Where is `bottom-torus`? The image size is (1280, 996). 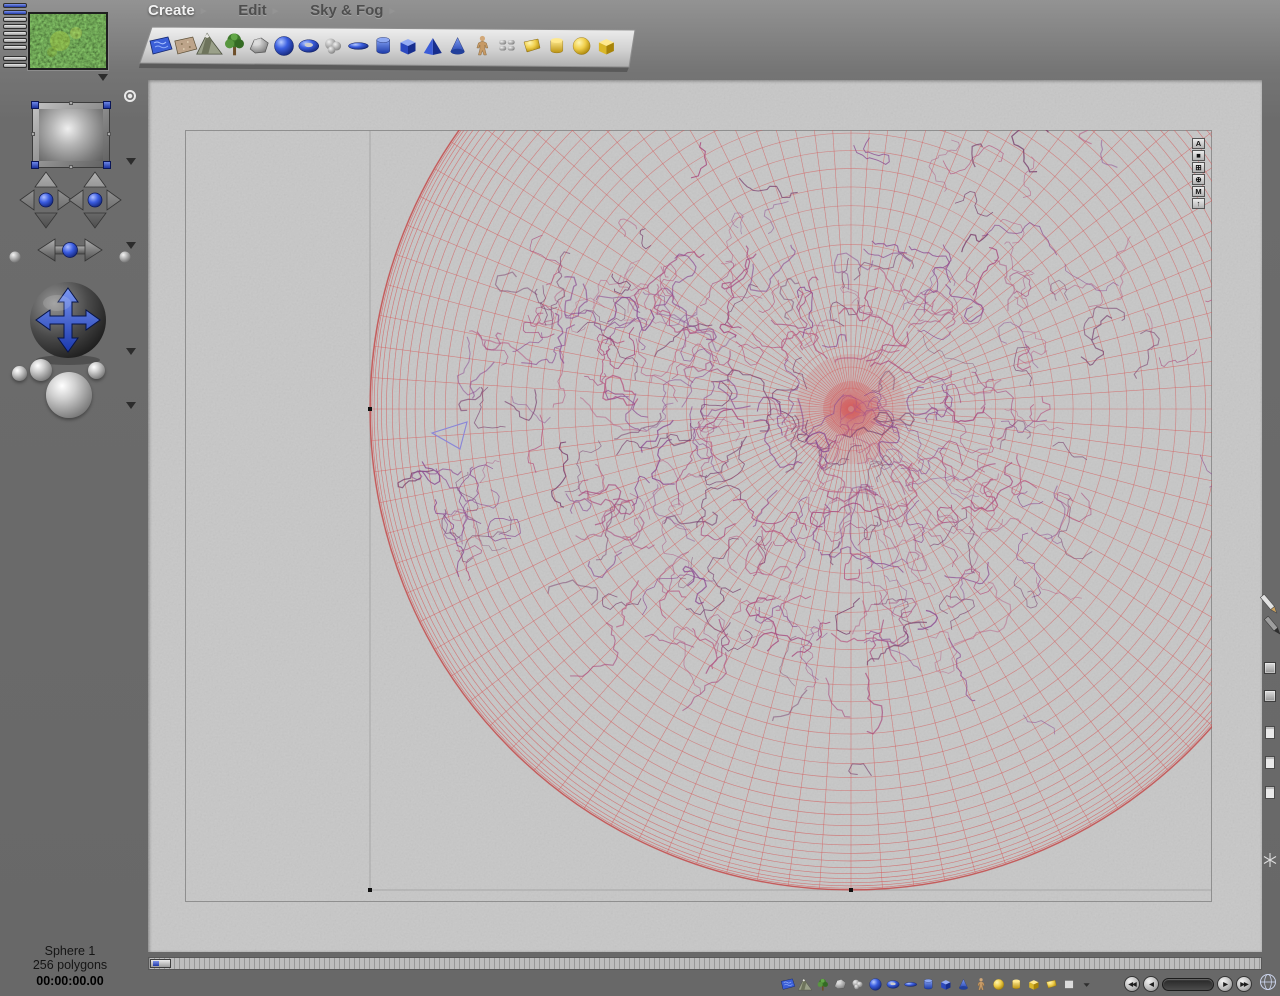
bottom-torus is located at coordinates (893, 984).